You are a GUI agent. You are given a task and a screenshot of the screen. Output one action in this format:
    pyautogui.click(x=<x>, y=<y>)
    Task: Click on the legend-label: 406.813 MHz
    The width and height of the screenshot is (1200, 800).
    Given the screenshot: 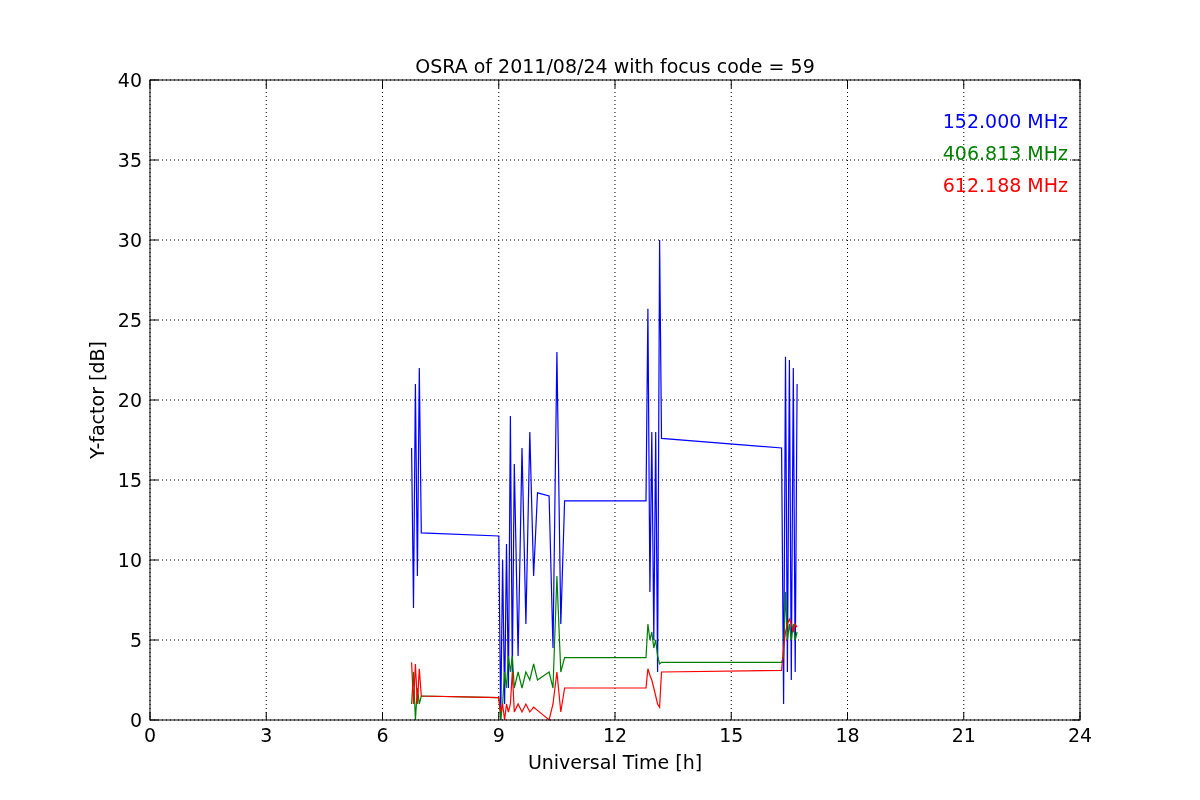 What is the action you would take?
    pyautogui.click(x=1005, y=153)
    